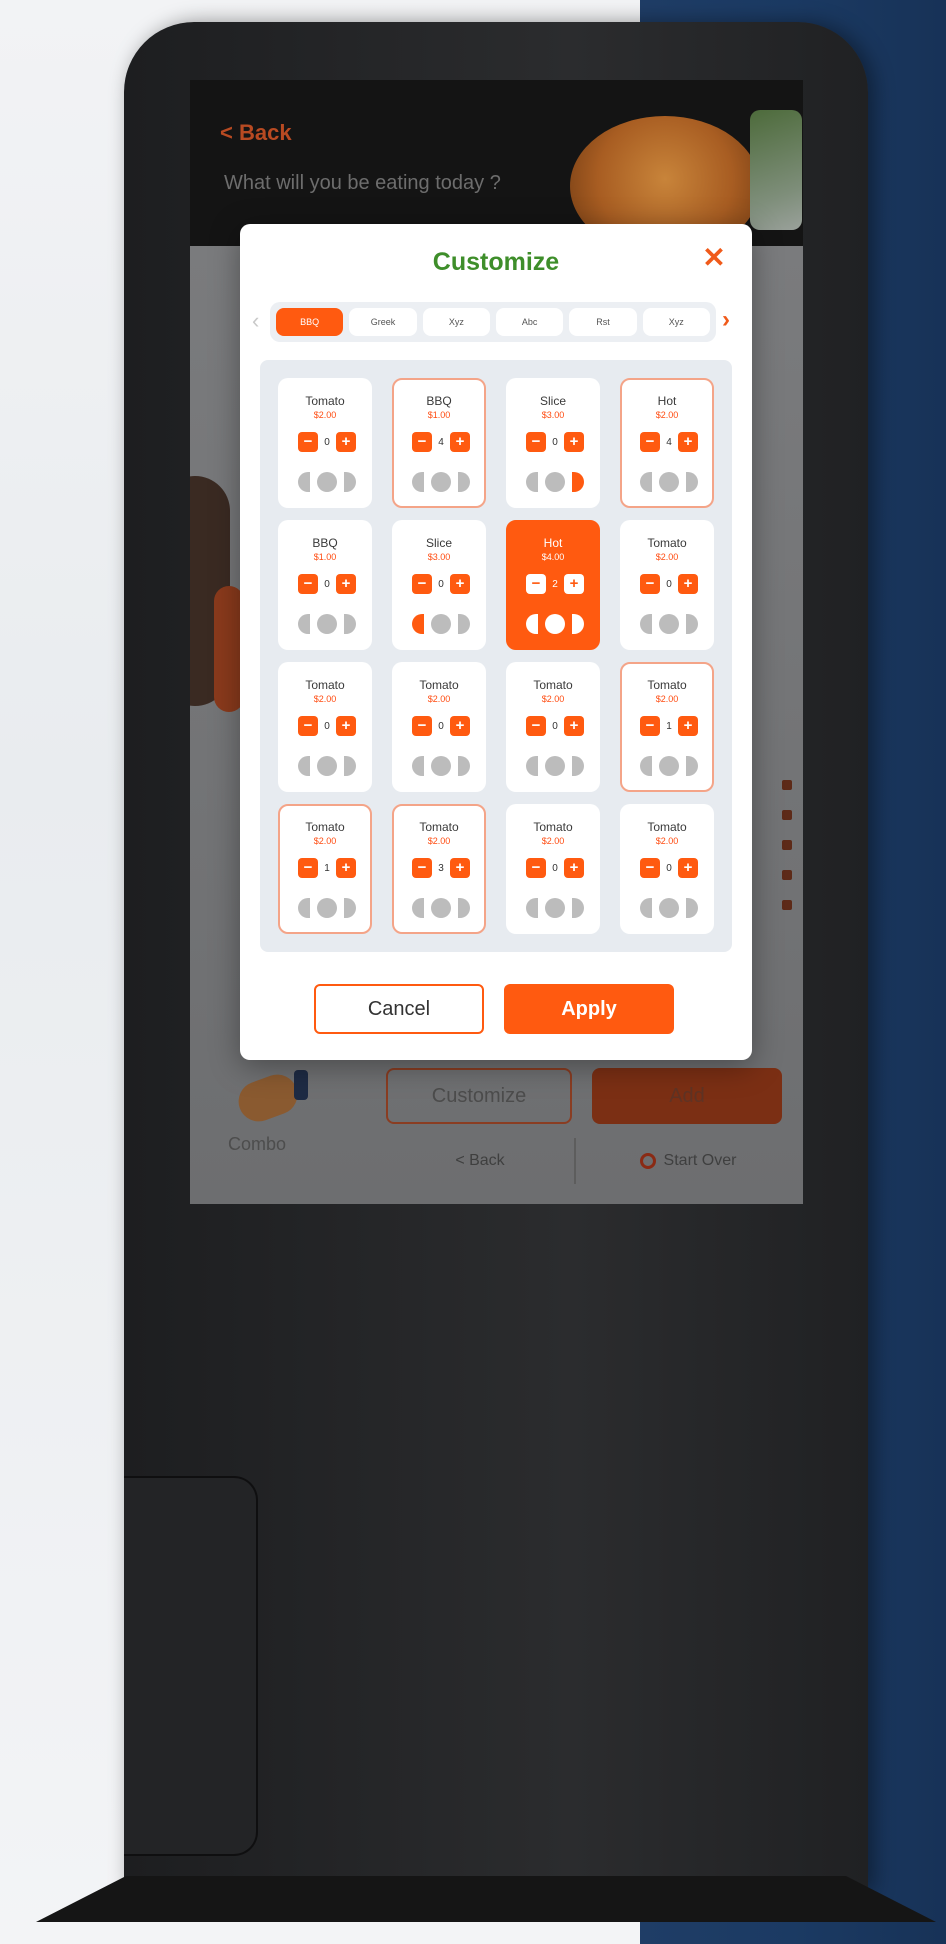 The image size is (946, 1944). I want to click on topping-card: Hot $2.00 −4 +, so click(667, 443).